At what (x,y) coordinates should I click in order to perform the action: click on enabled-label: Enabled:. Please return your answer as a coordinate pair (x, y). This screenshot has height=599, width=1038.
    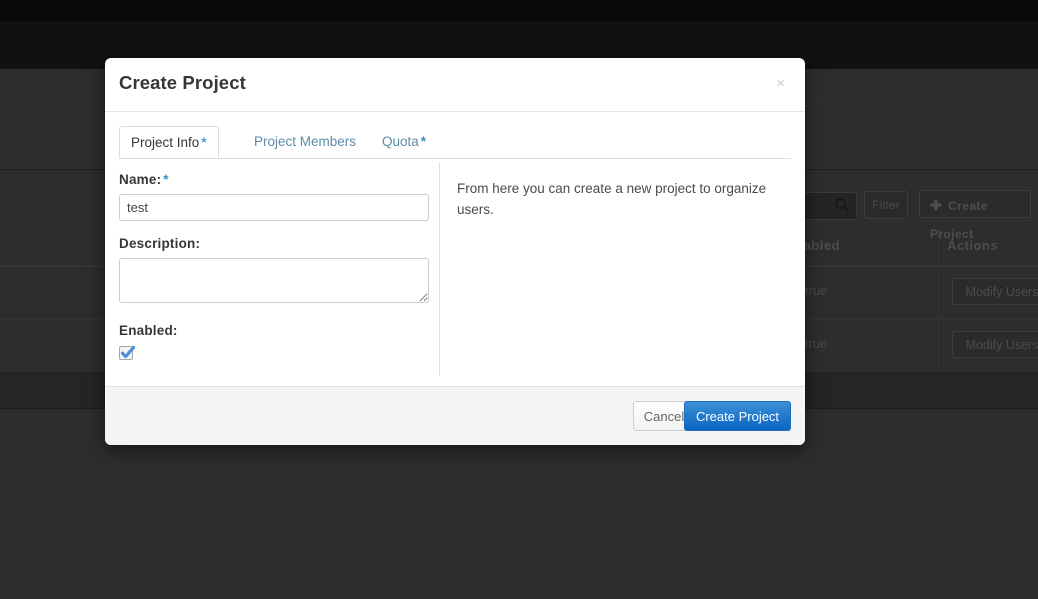
    Looking at the image, I should click on (148, 330).